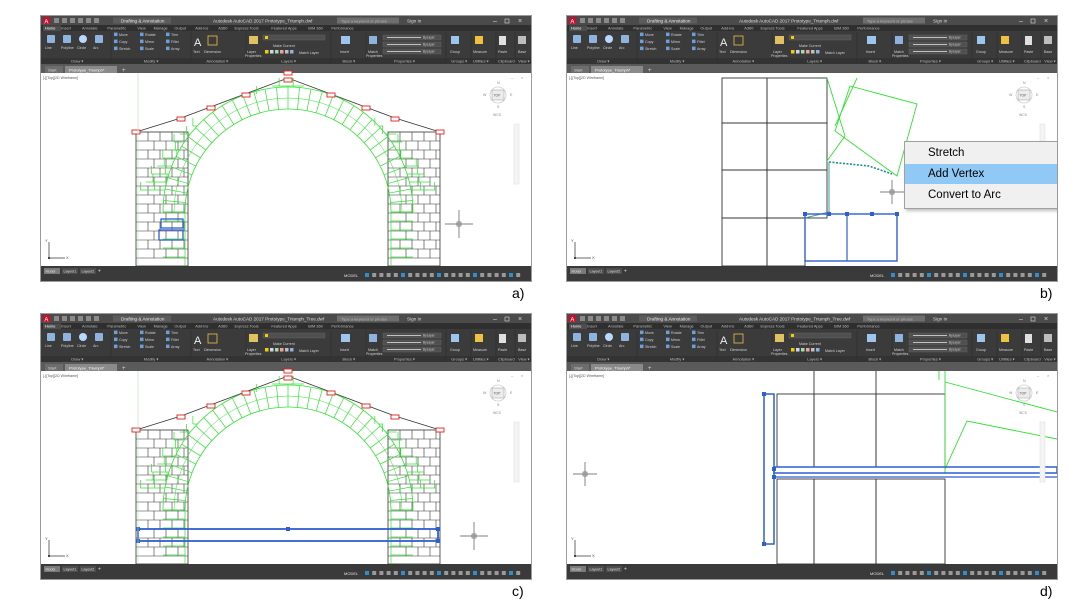 The image size is (1080, 612). I want to click on tool-mirror-icon, so click(668, 41).